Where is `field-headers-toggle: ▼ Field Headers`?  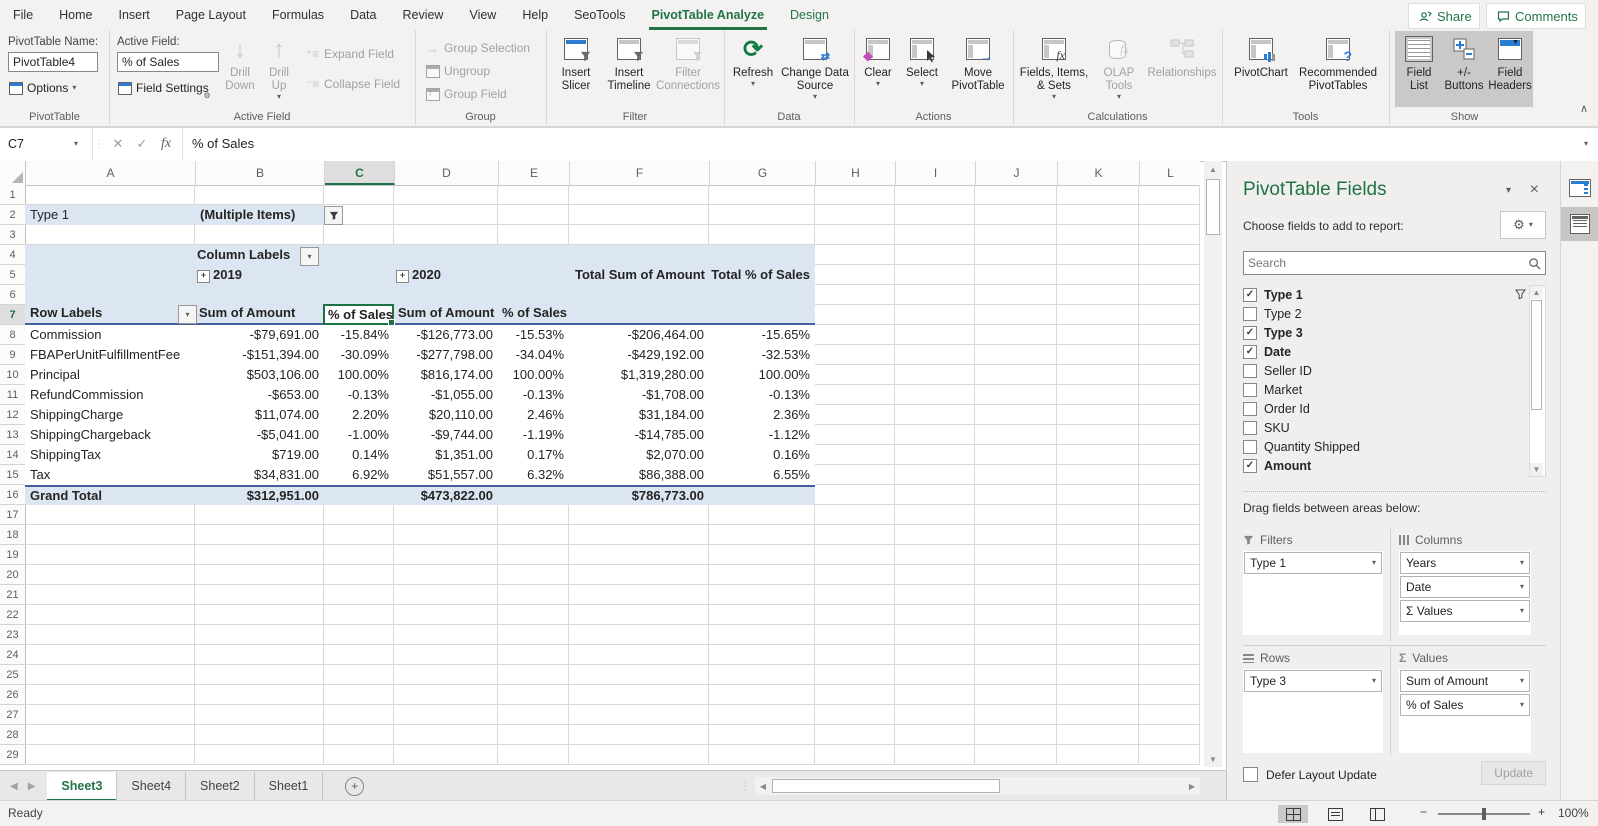 field-headers-toggle: ▼ Field Headers is located at coordinates (1510, 63).